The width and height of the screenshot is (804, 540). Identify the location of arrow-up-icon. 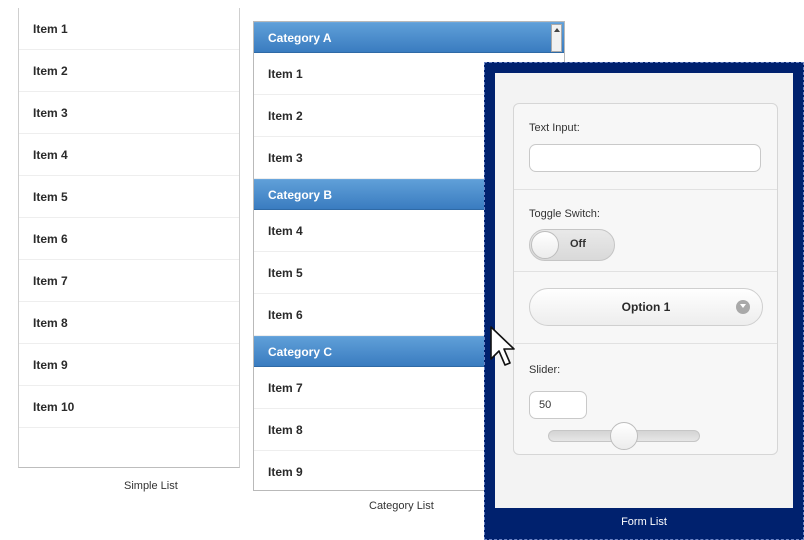
(557, 30).